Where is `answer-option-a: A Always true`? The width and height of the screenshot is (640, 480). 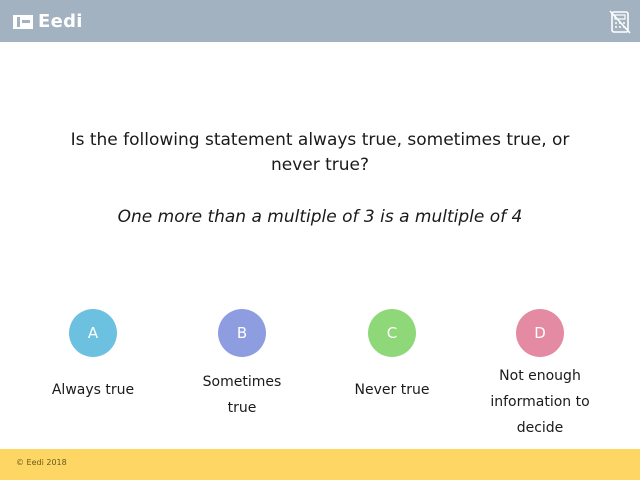
answer-option-a: A Always true is located at coordinates (93, 356).